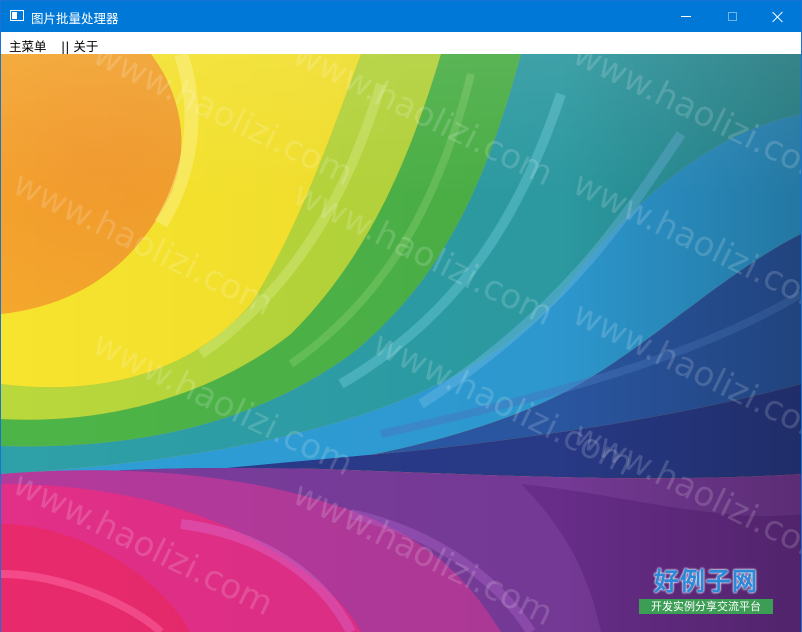 Image resolution: width=802 pixels, height=632 pixels. I want to click on window-title: 图片批量处理器, so click(75, 18).